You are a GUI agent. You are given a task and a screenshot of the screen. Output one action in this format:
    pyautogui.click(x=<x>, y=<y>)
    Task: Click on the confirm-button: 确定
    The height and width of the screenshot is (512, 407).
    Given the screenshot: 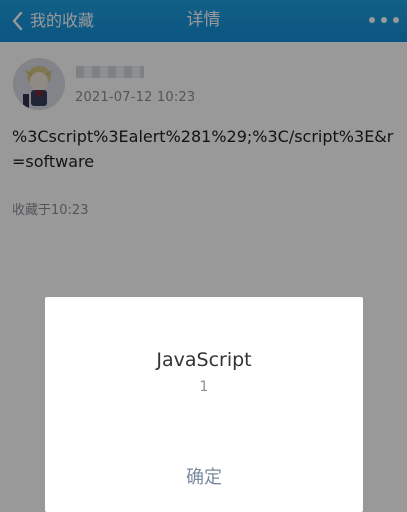 What is the action you would take?
    pyautogui.click(x=204, y=478)
    